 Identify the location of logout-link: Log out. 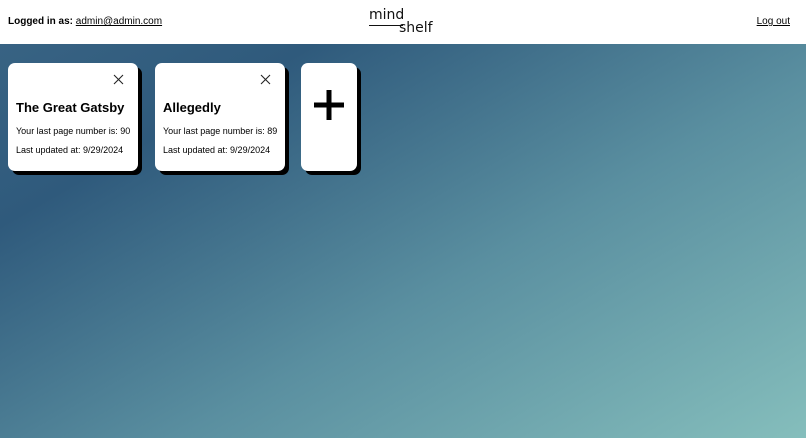
(773, 21).